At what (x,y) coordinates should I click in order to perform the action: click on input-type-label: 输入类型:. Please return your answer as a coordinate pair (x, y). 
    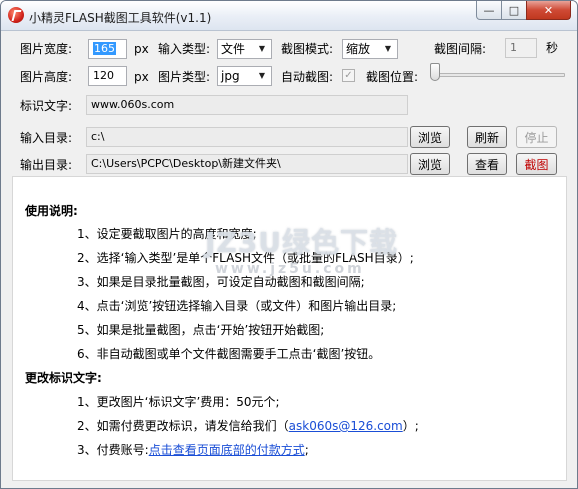
    Looking at the image, I should click on (184, 49).